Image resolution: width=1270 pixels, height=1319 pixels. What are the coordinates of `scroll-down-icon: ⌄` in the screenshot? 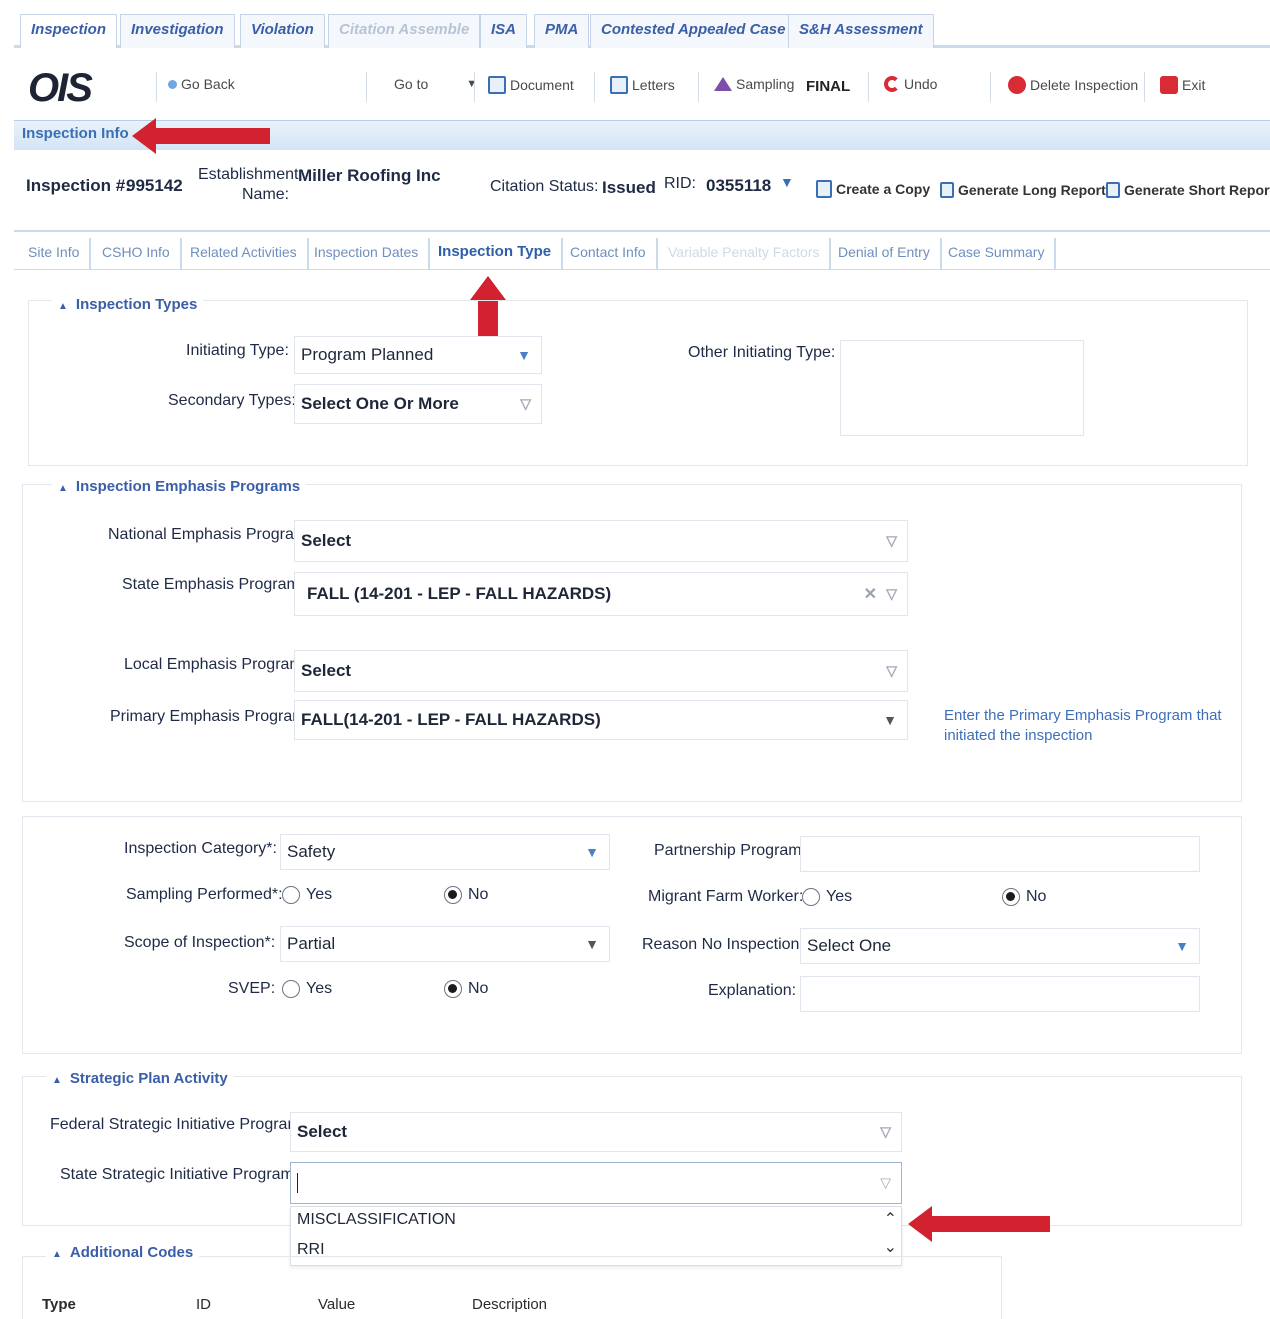 It's located at (890, 1247).